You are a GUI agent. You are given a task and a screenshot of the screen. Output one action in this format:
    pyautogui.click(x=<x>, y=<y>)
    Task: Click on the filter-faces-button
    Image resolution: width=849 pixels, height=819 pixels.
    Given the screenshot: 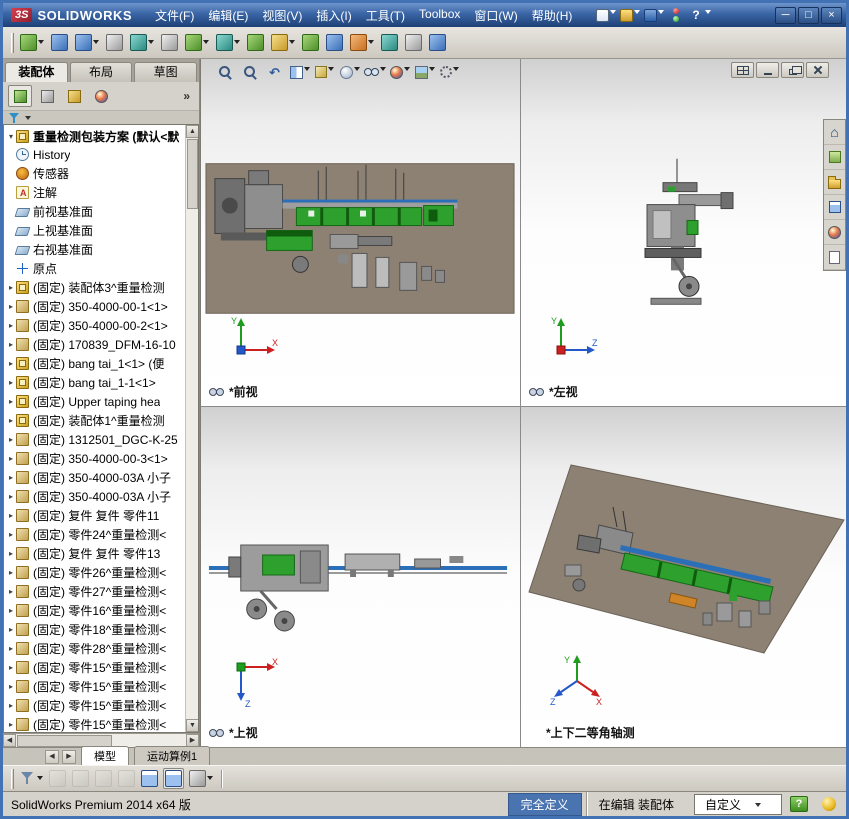 What is the action you would take?
    pyautogui.click(x=103, y=778)
    